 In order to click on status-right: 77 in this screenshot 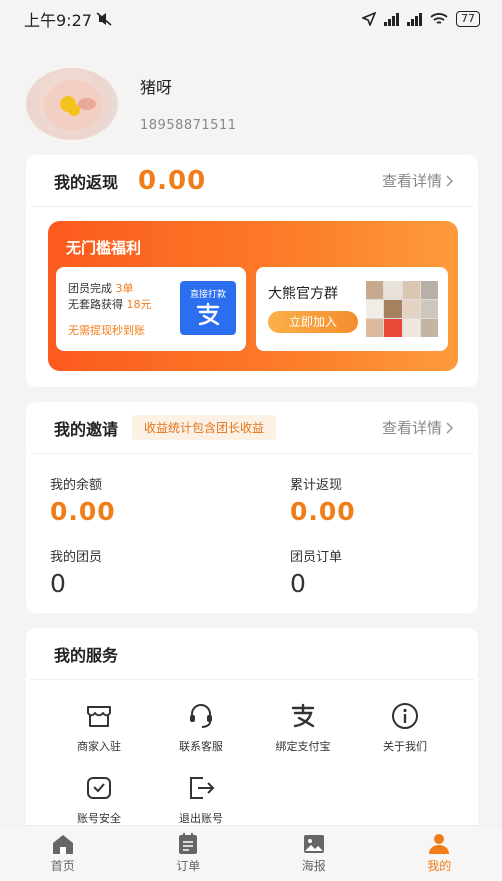, I will do `click(421, 19)`.